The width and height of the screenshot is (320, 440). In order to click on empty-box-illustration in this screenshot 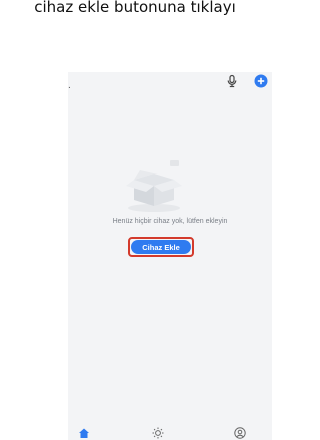, I will do `click(155, 186)`.